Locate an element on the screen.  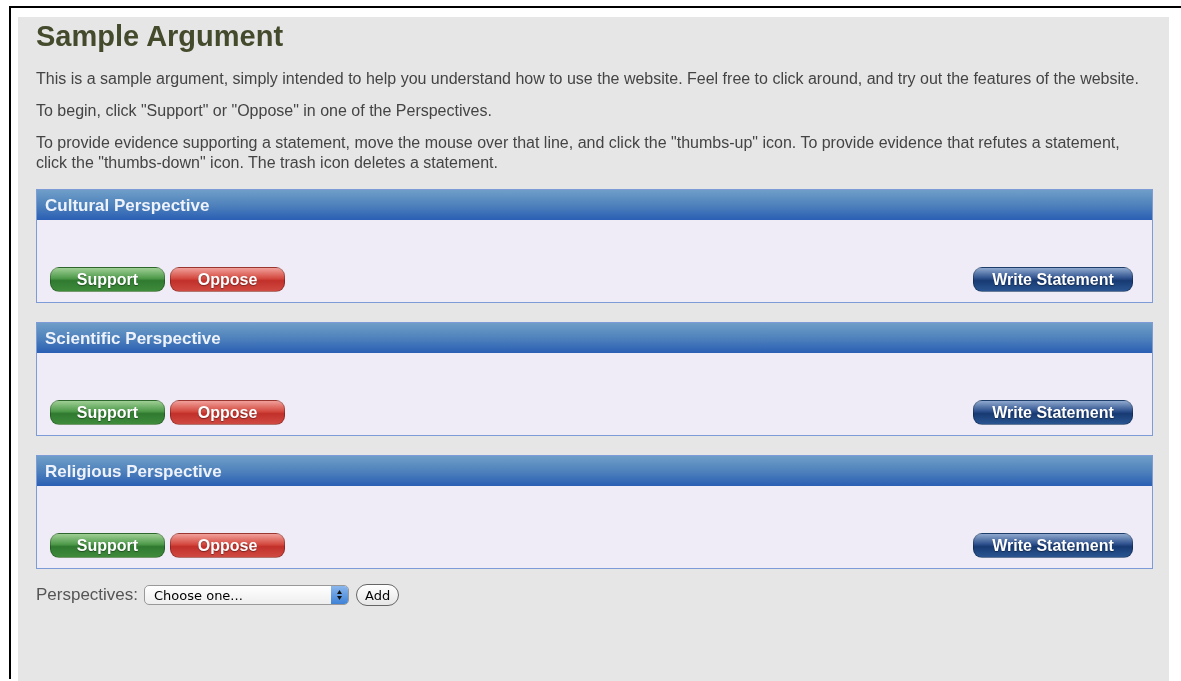
perspectives-label: Perspectives: is located at coordinates (87, 595).